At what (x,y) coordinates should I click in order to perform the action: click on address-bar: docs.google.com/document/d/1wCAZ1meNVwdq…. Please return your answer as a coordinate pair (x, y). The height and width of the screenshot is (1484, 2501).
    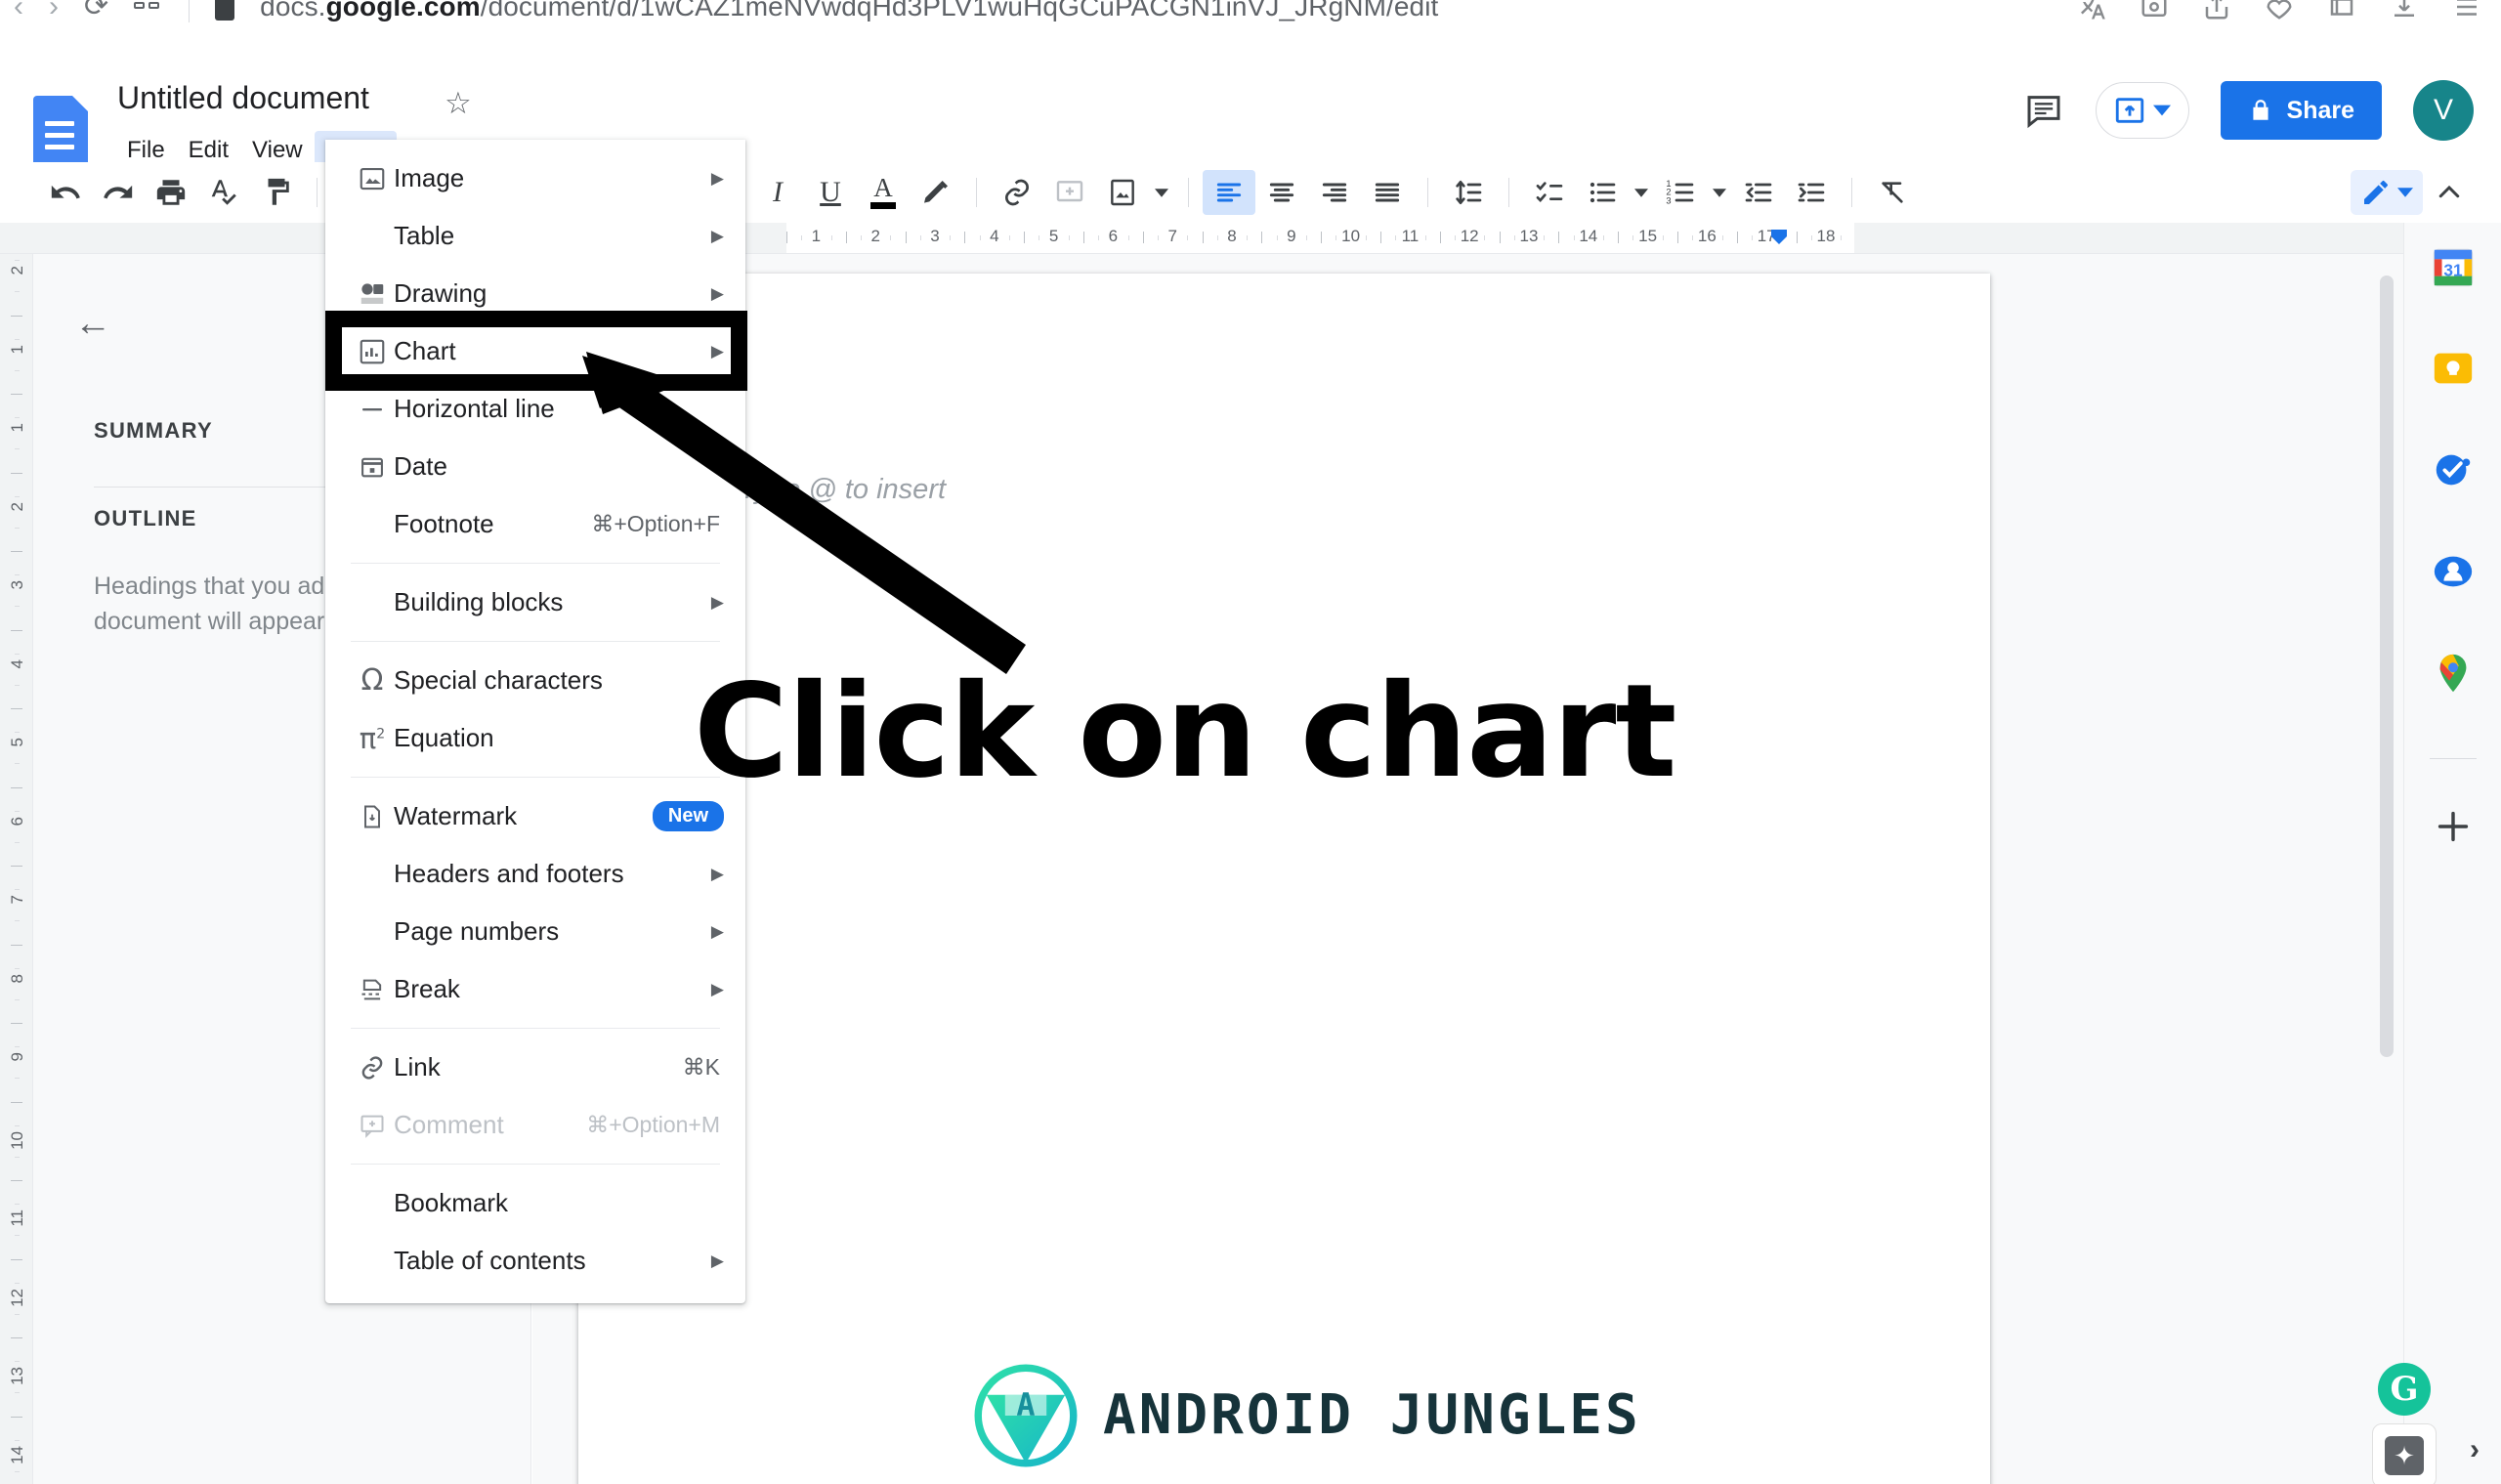
    Looking at the image, I should click on (849, 11).